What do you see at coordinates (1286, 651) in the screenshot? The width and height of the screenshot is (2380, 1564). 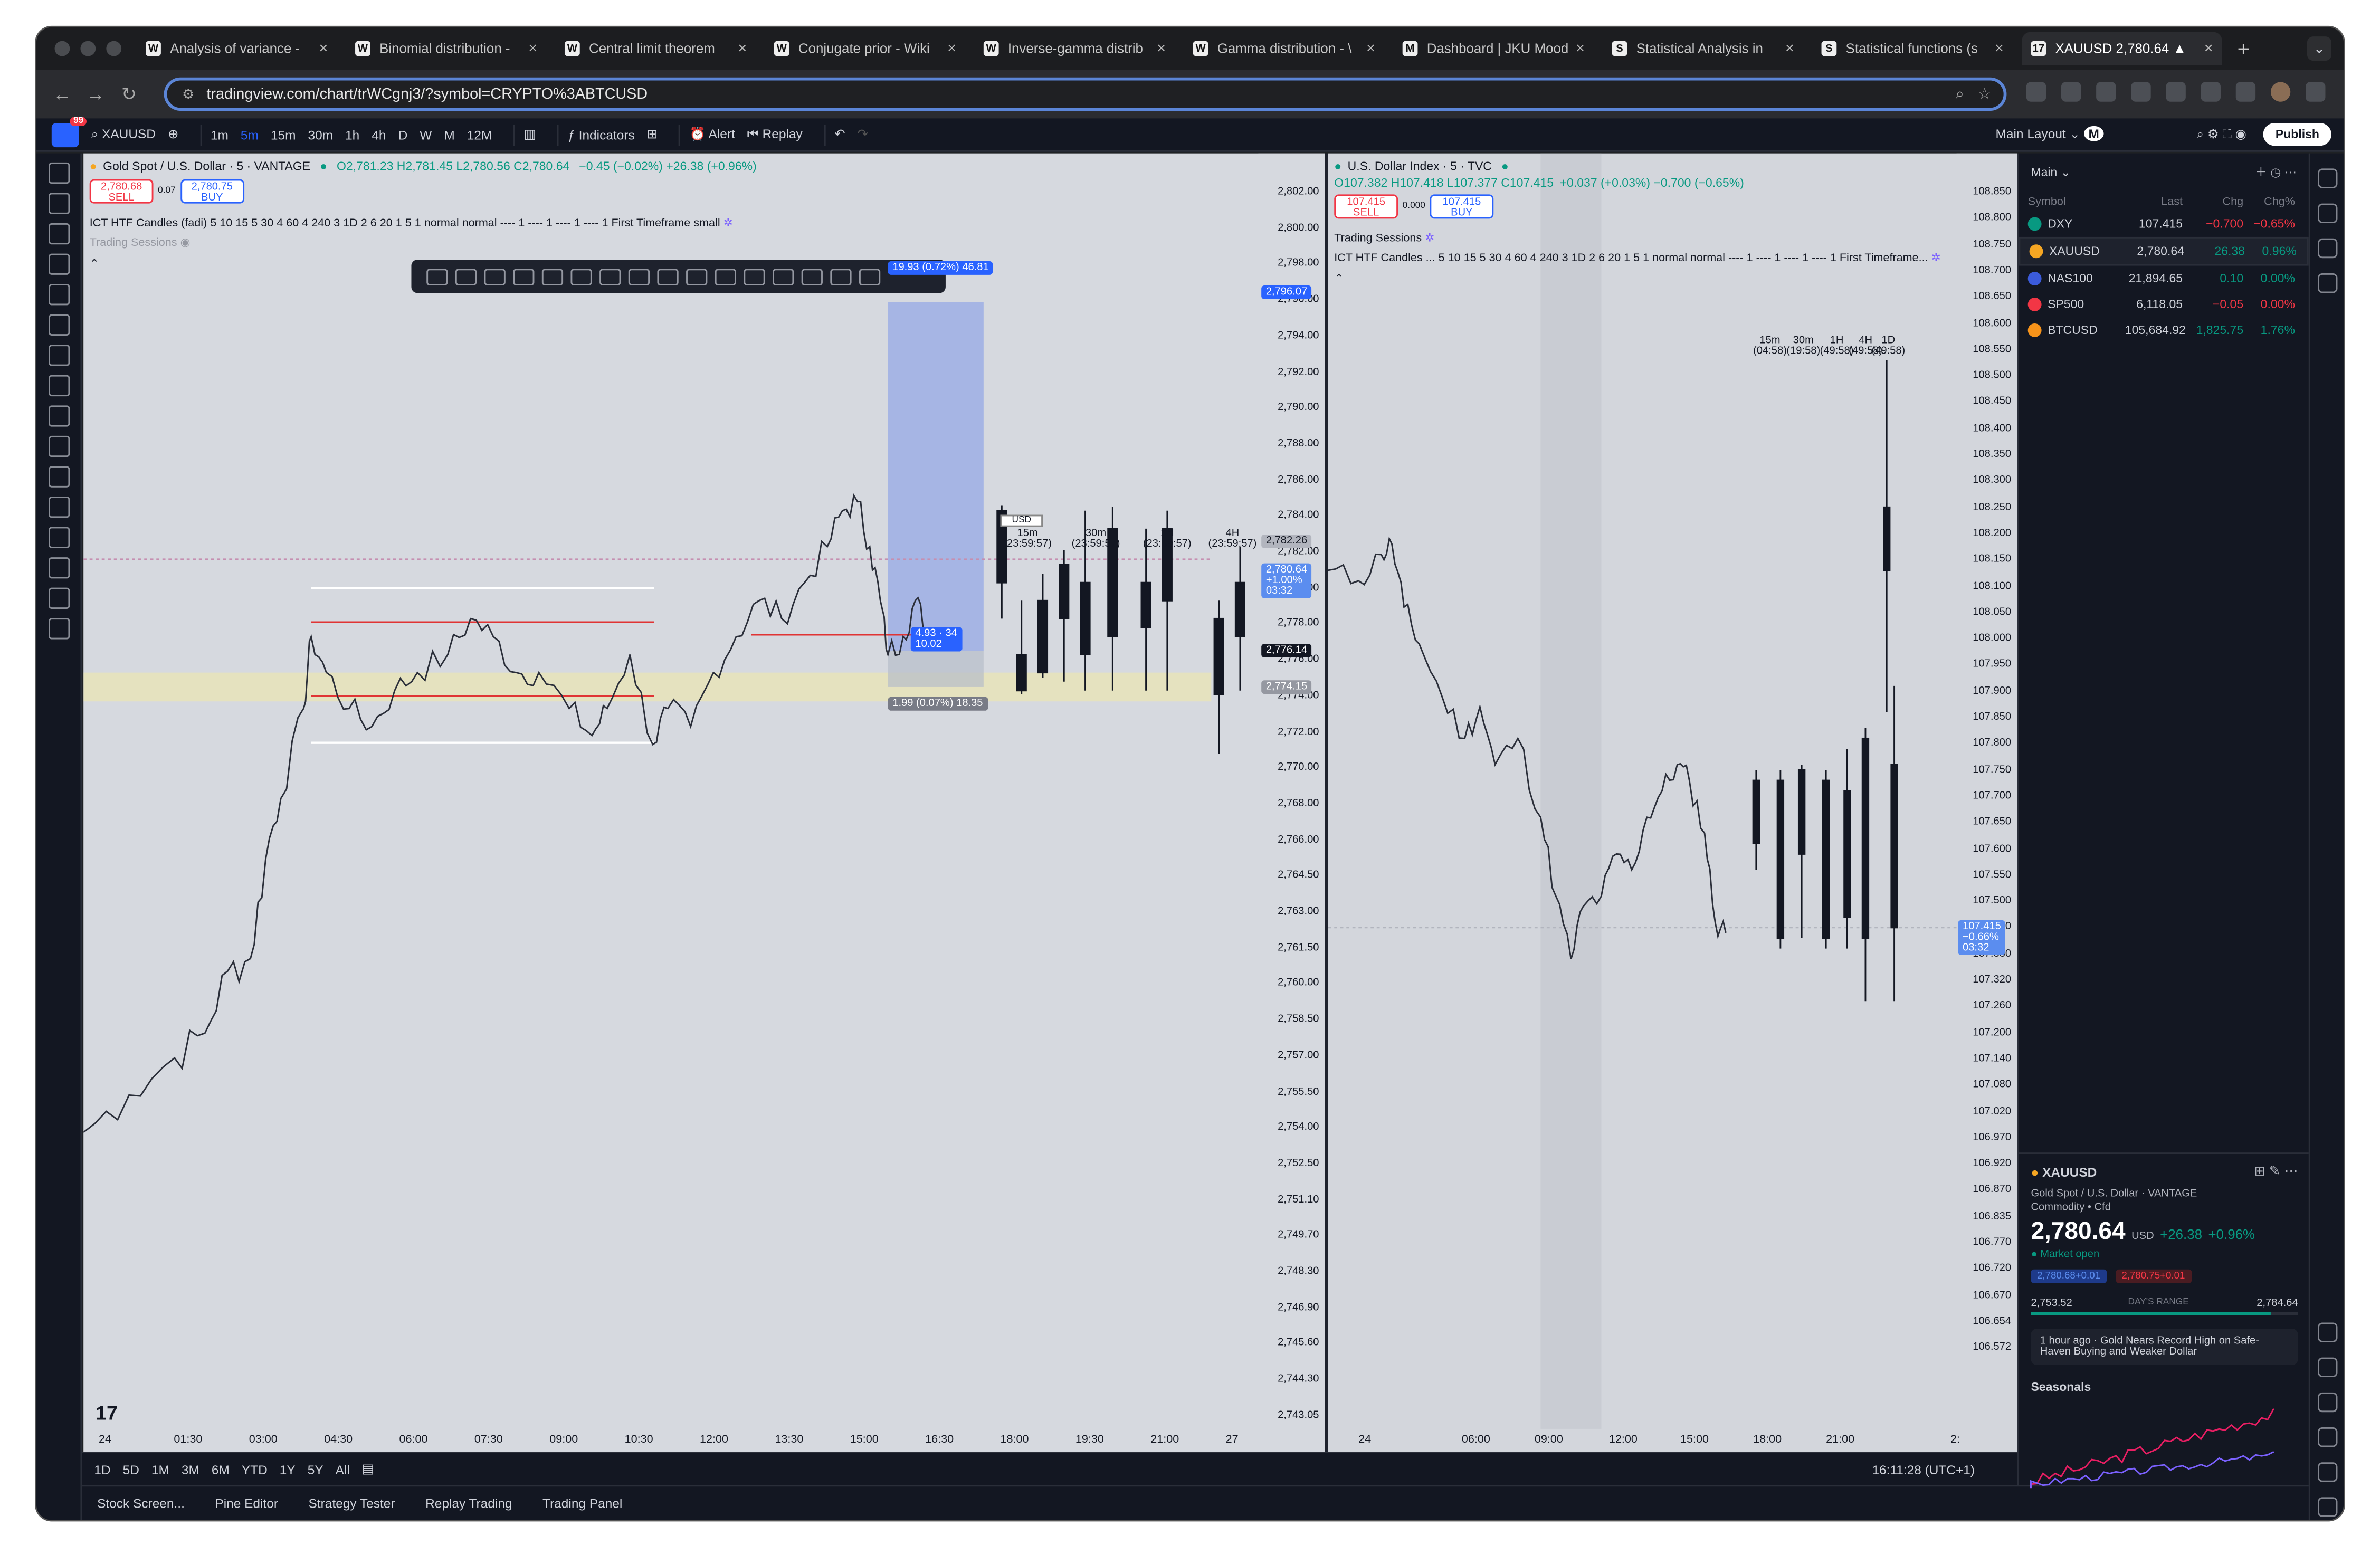 I see `price-tag-level: 2,776.14` at bounding box center [1286, 651].